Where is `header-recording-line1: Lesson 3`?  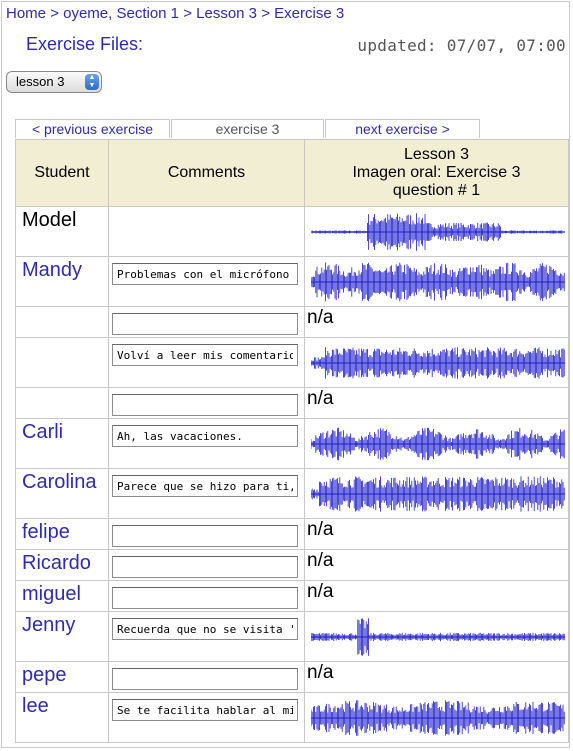
header-recording-line1: Lesson 3 is located at coordinates (436, 154).